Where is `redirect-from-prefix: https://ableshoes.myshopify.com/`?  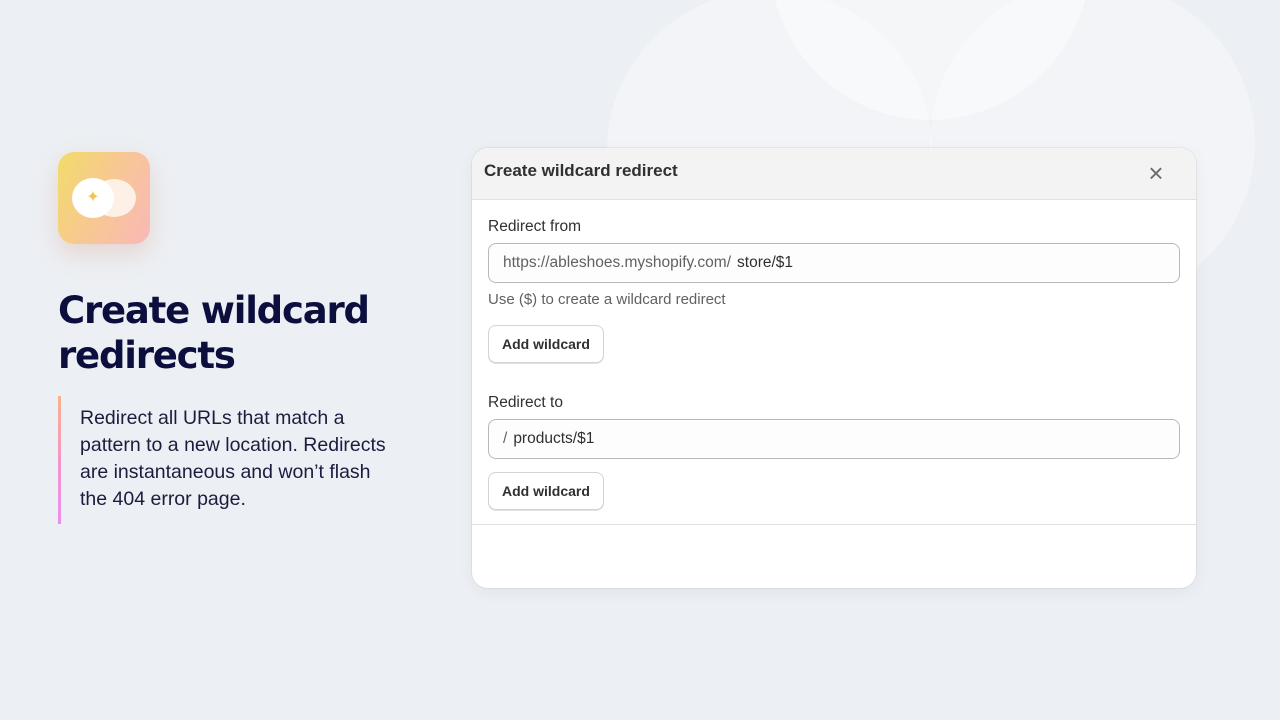
redirect-from-prefix: https://ableshoes.myshopify.com/ is located at coordinates (617, 262).